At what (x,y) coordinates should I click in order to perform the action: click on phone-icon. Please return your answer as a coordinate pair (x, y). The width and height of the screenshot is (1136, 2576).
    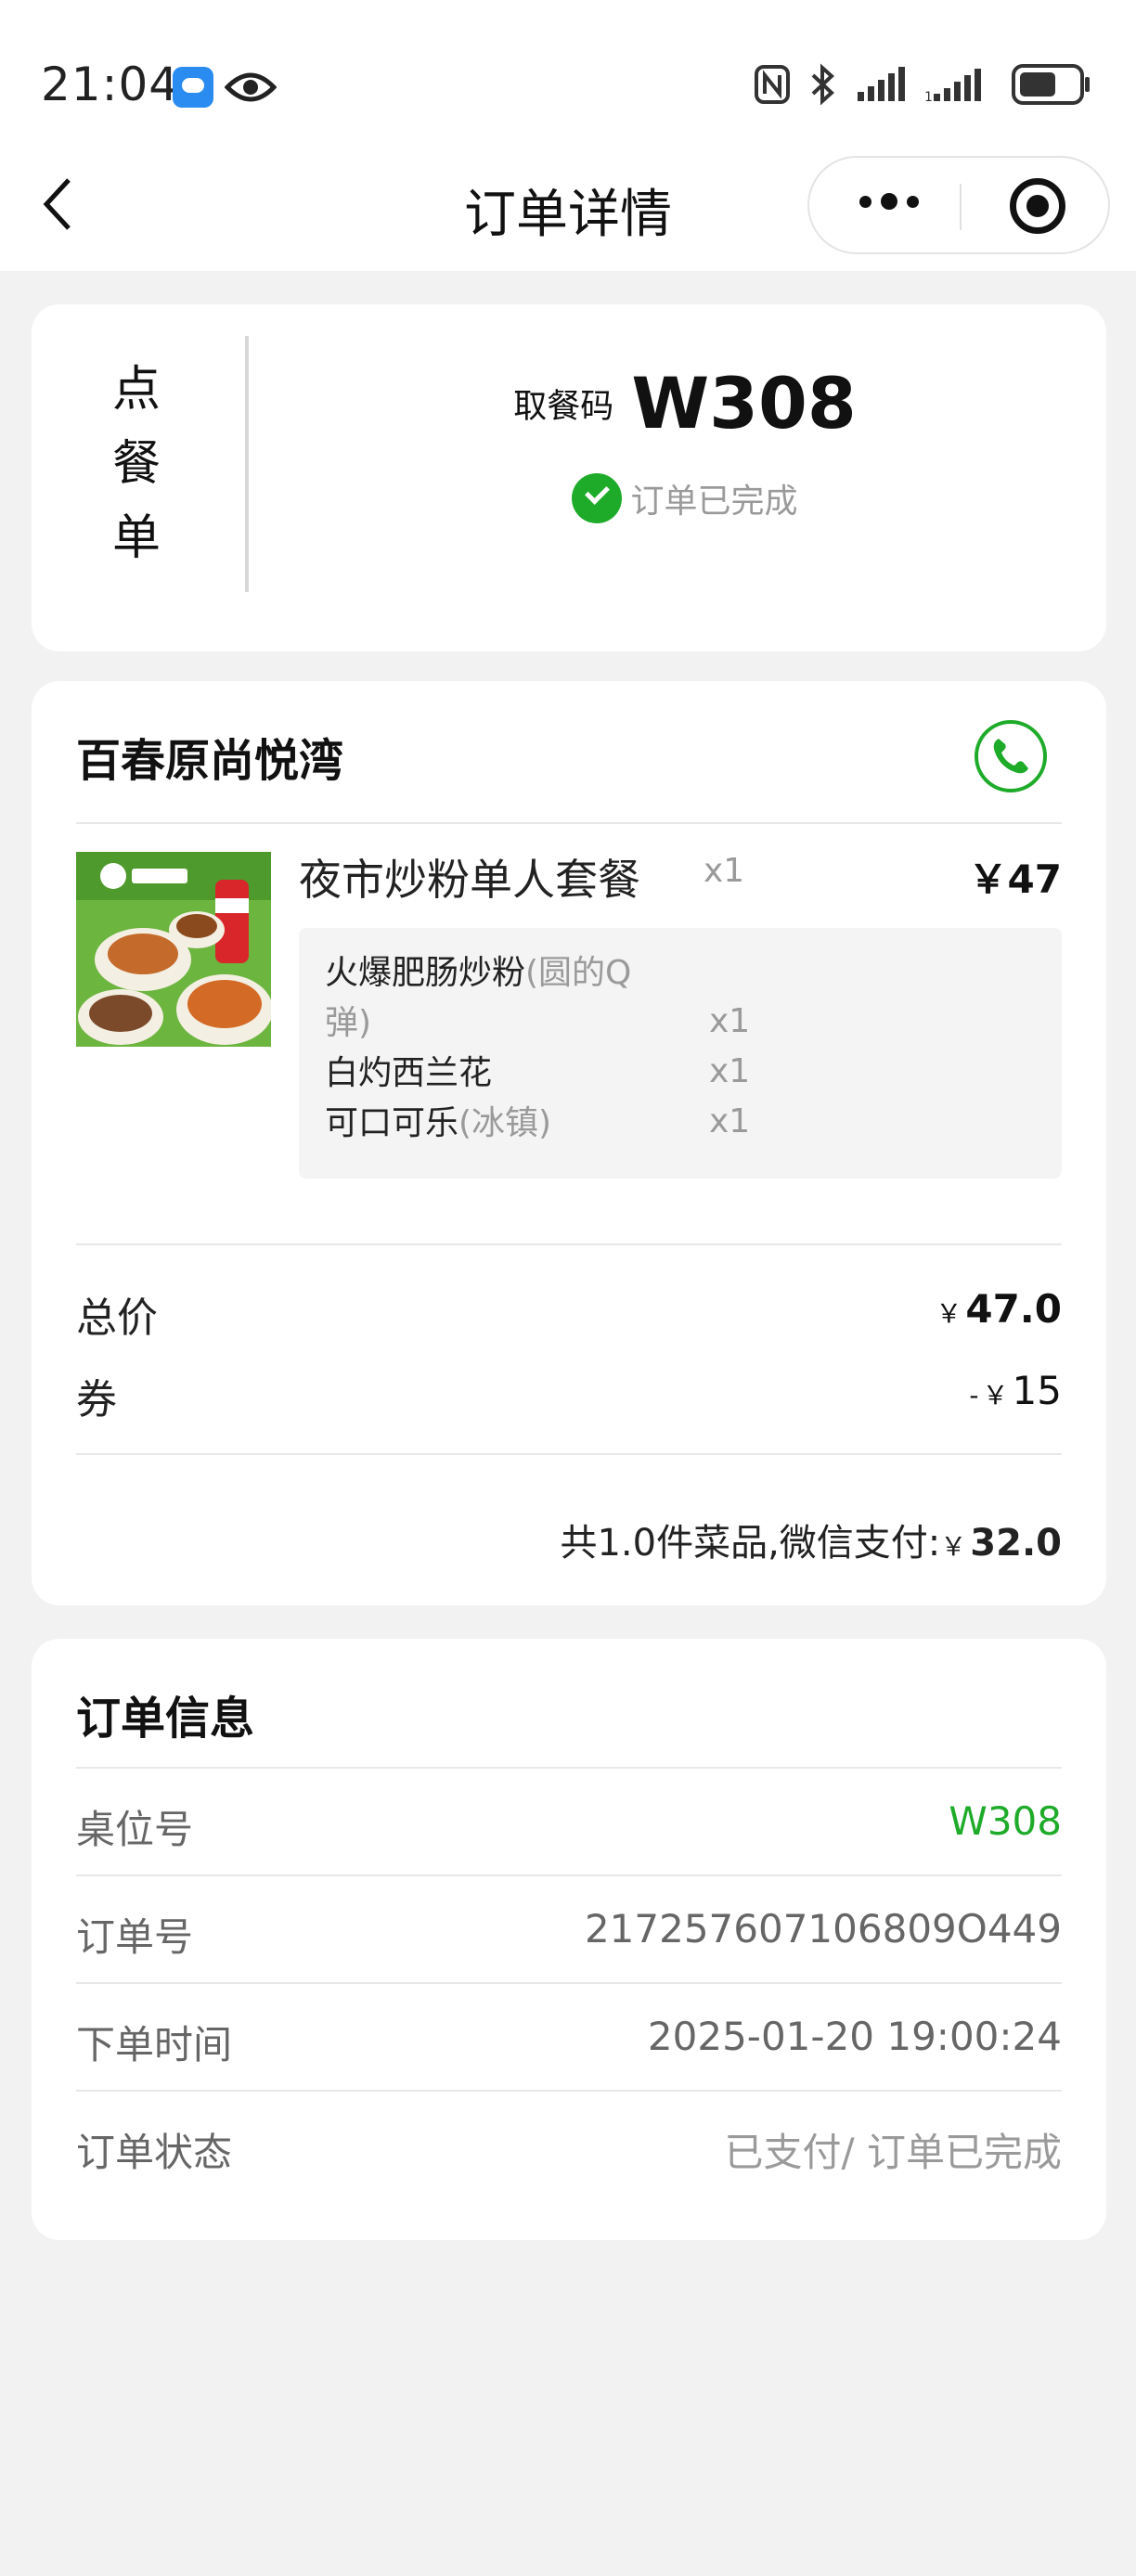
    Looking at the image, I should click on (1011, 756).